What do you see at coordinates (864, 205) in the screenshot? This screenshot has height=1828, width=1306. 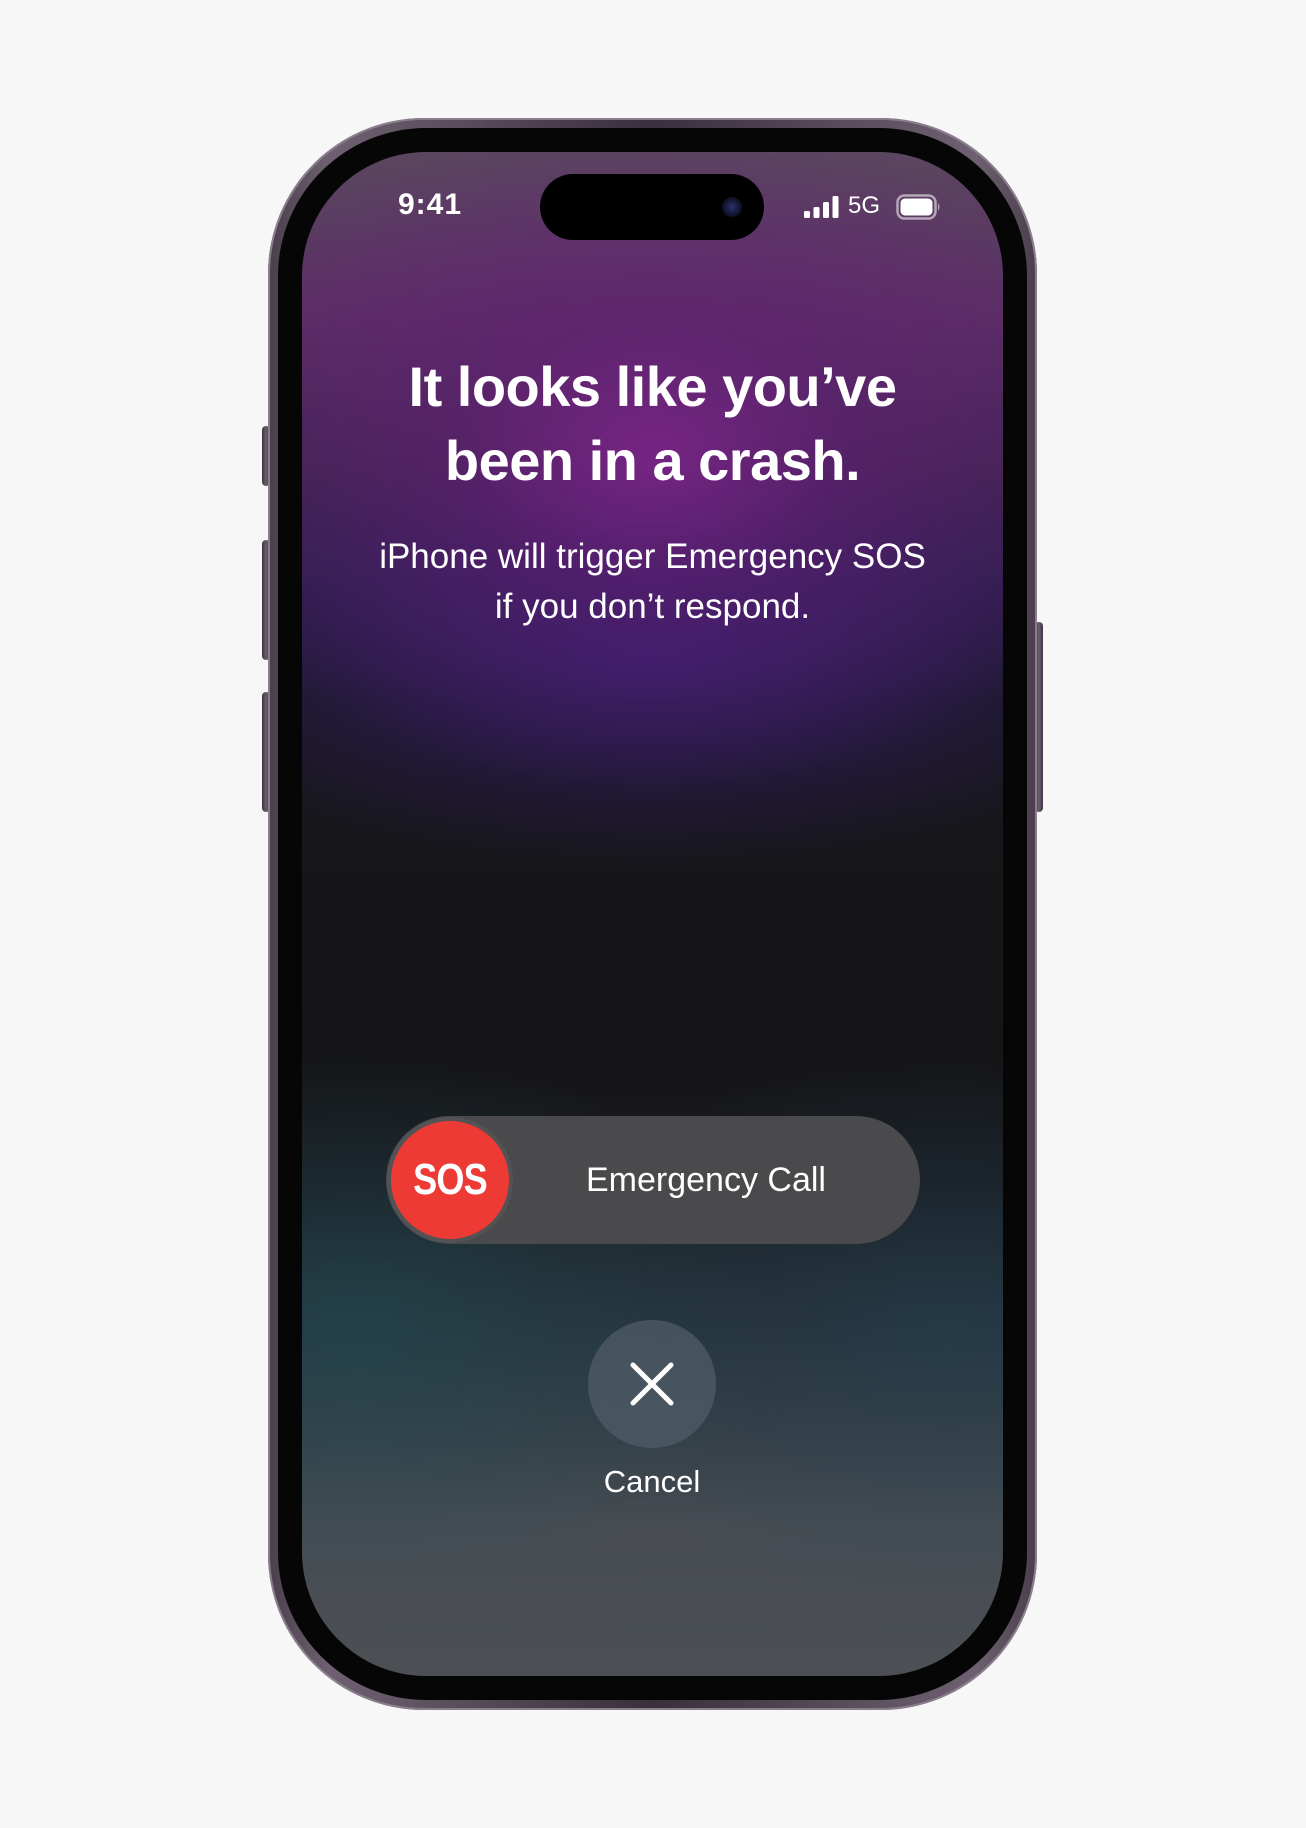 I see `network-type-label: 5G` at bounding box center [864, 205].